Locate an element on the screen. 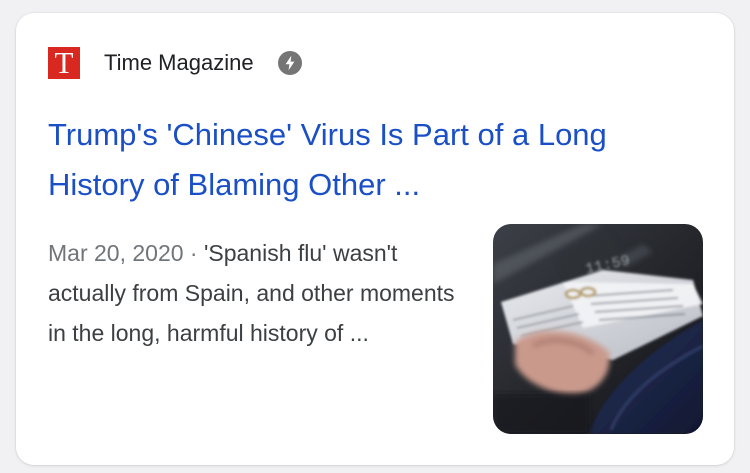  amp-lightning-icon is located at coordinates (289, 63).